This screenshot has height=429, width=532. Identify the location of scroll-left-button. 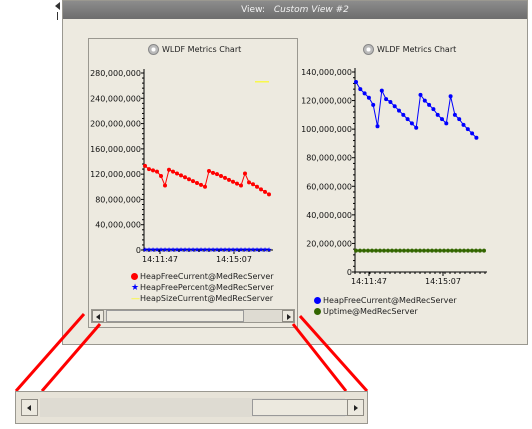
(29, 407).